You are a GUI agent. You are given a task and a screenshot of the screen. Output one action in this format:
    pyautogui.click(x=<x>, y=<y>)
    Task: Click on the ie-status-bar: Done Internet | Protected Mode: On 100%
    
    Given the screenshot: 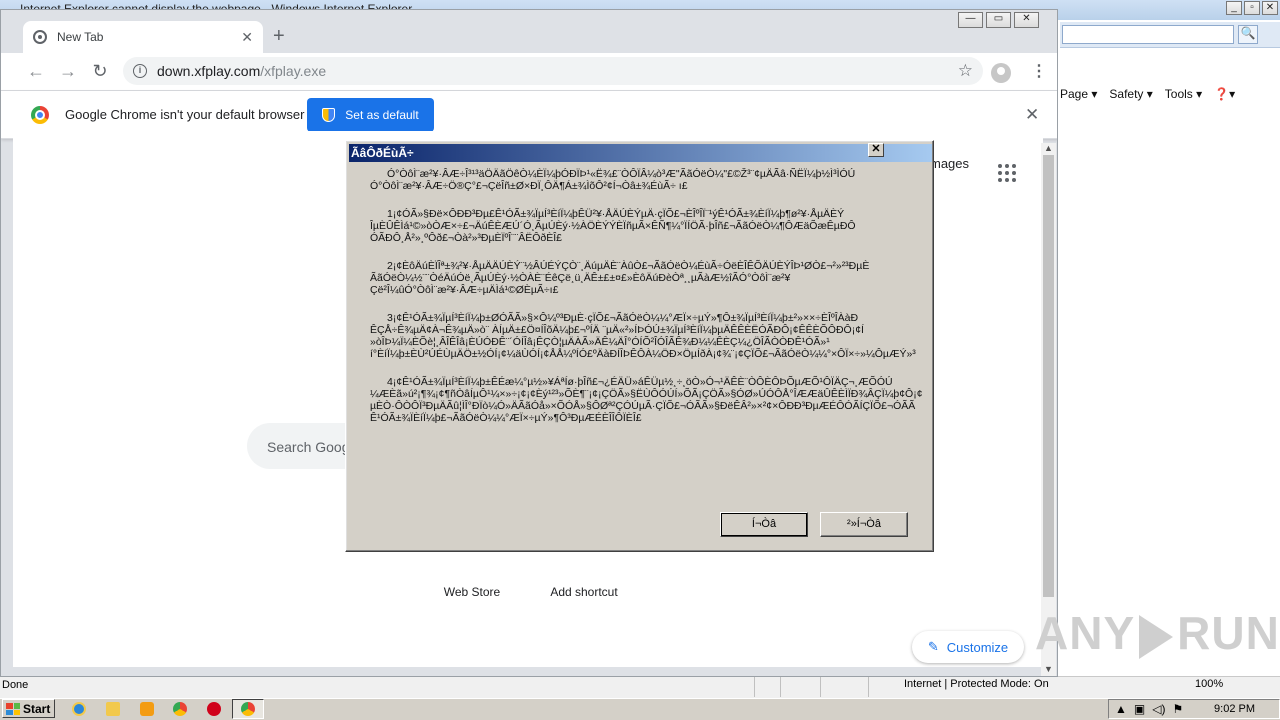 What is the action you would take?
    pyautogui.click(x=640, y=687)
    